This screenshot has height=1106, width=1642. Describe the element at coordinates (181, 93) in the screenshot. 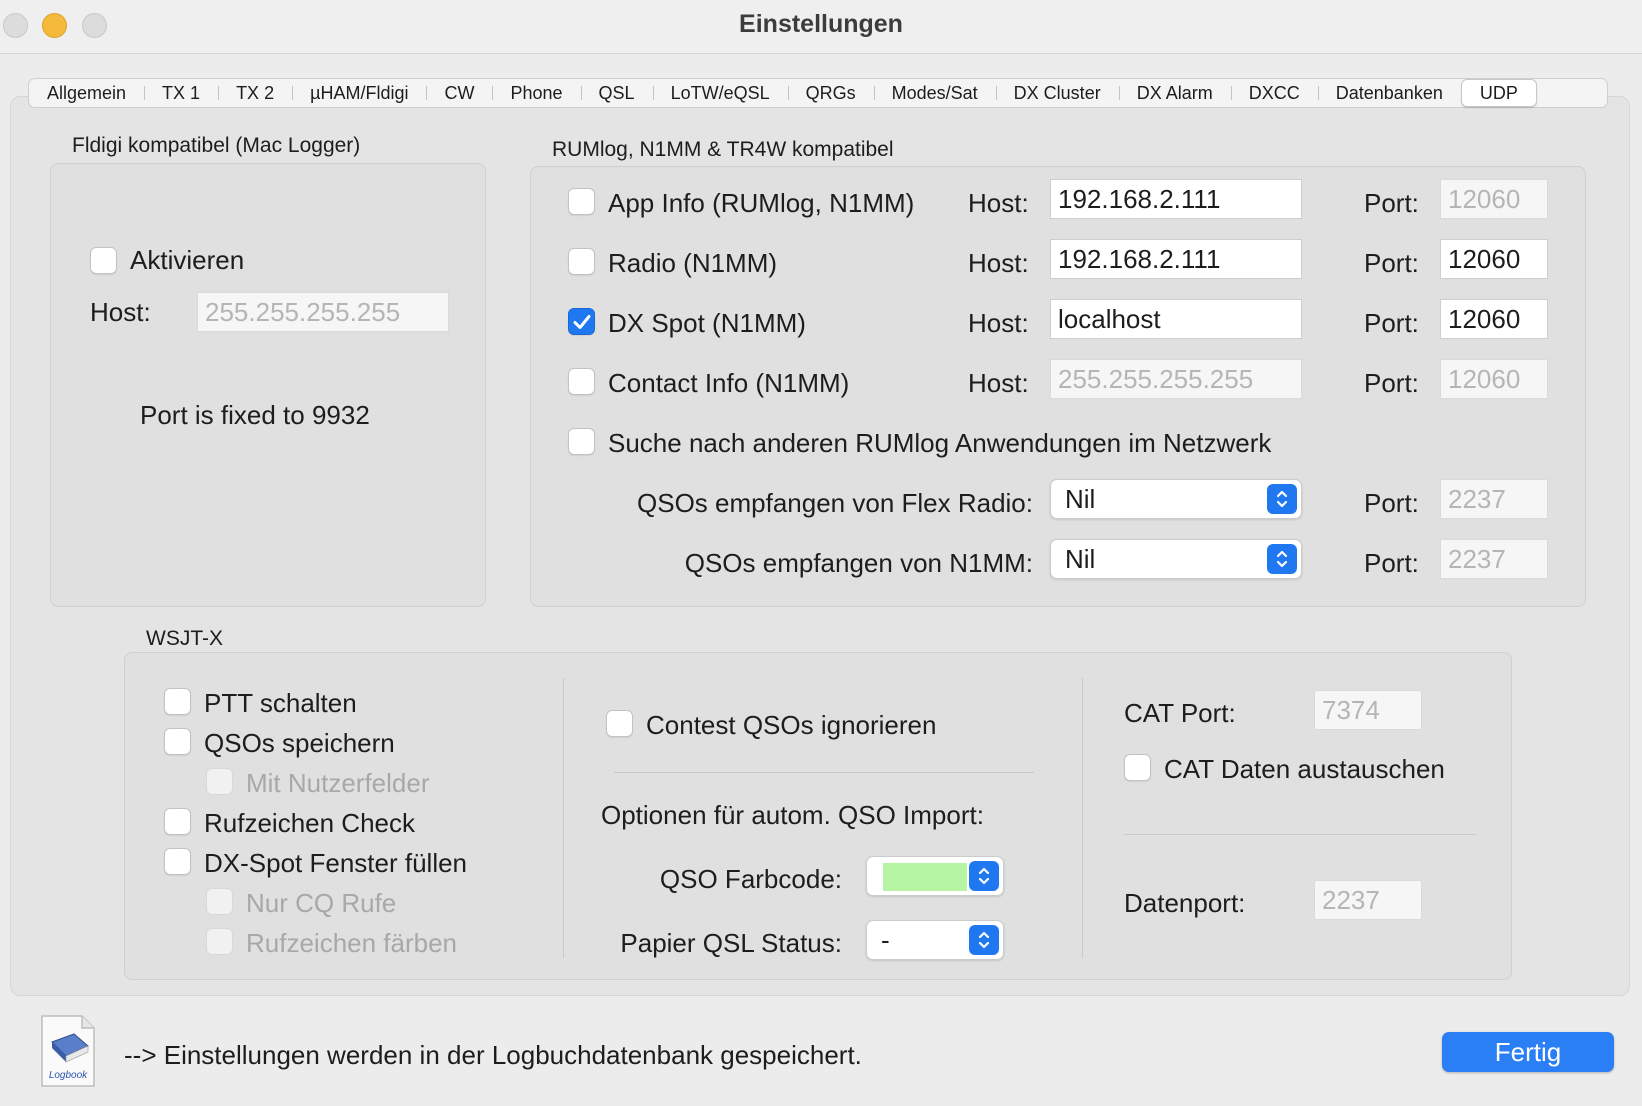

I see `tab-tx-1: TX 1` at that location.